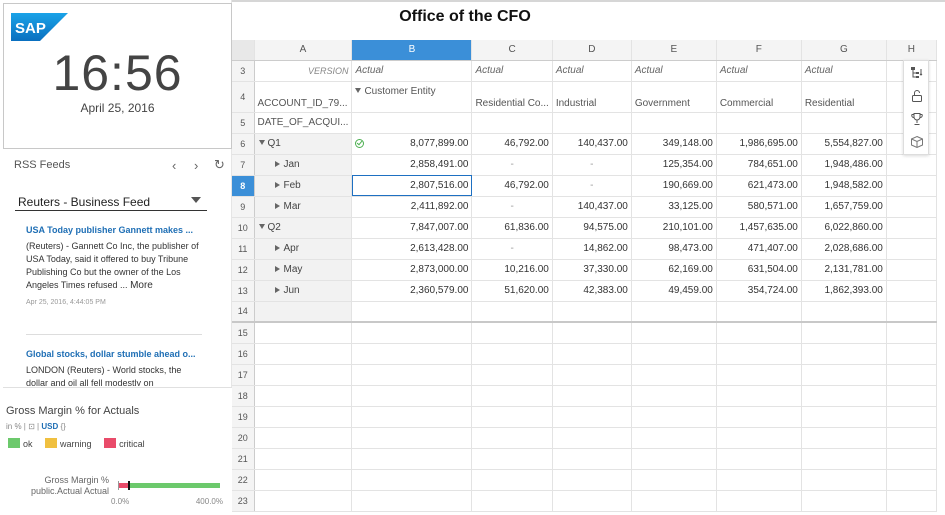  Describe the element at coordinates (917, 96) in the screenshot. I see `unlock-icon` at that location.